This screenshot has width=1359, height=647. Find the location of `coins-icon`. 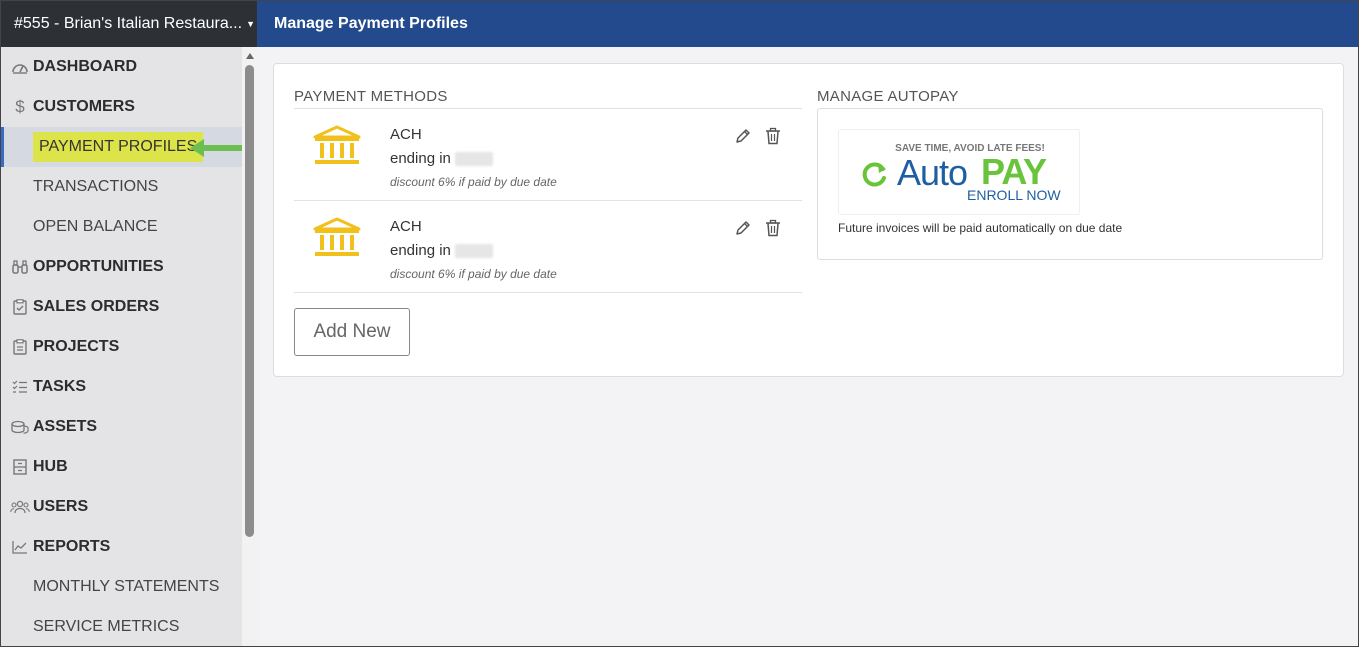

coins-icon is located at coordinates (20, 427).